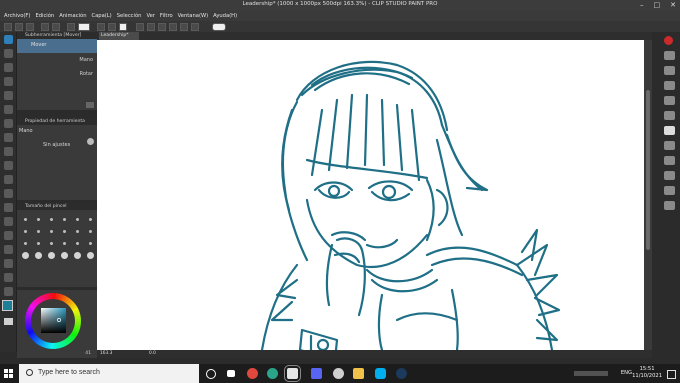 This screenshot has height=383, width=680. I want to click on intermediate-color-icon, so click(669, 55).